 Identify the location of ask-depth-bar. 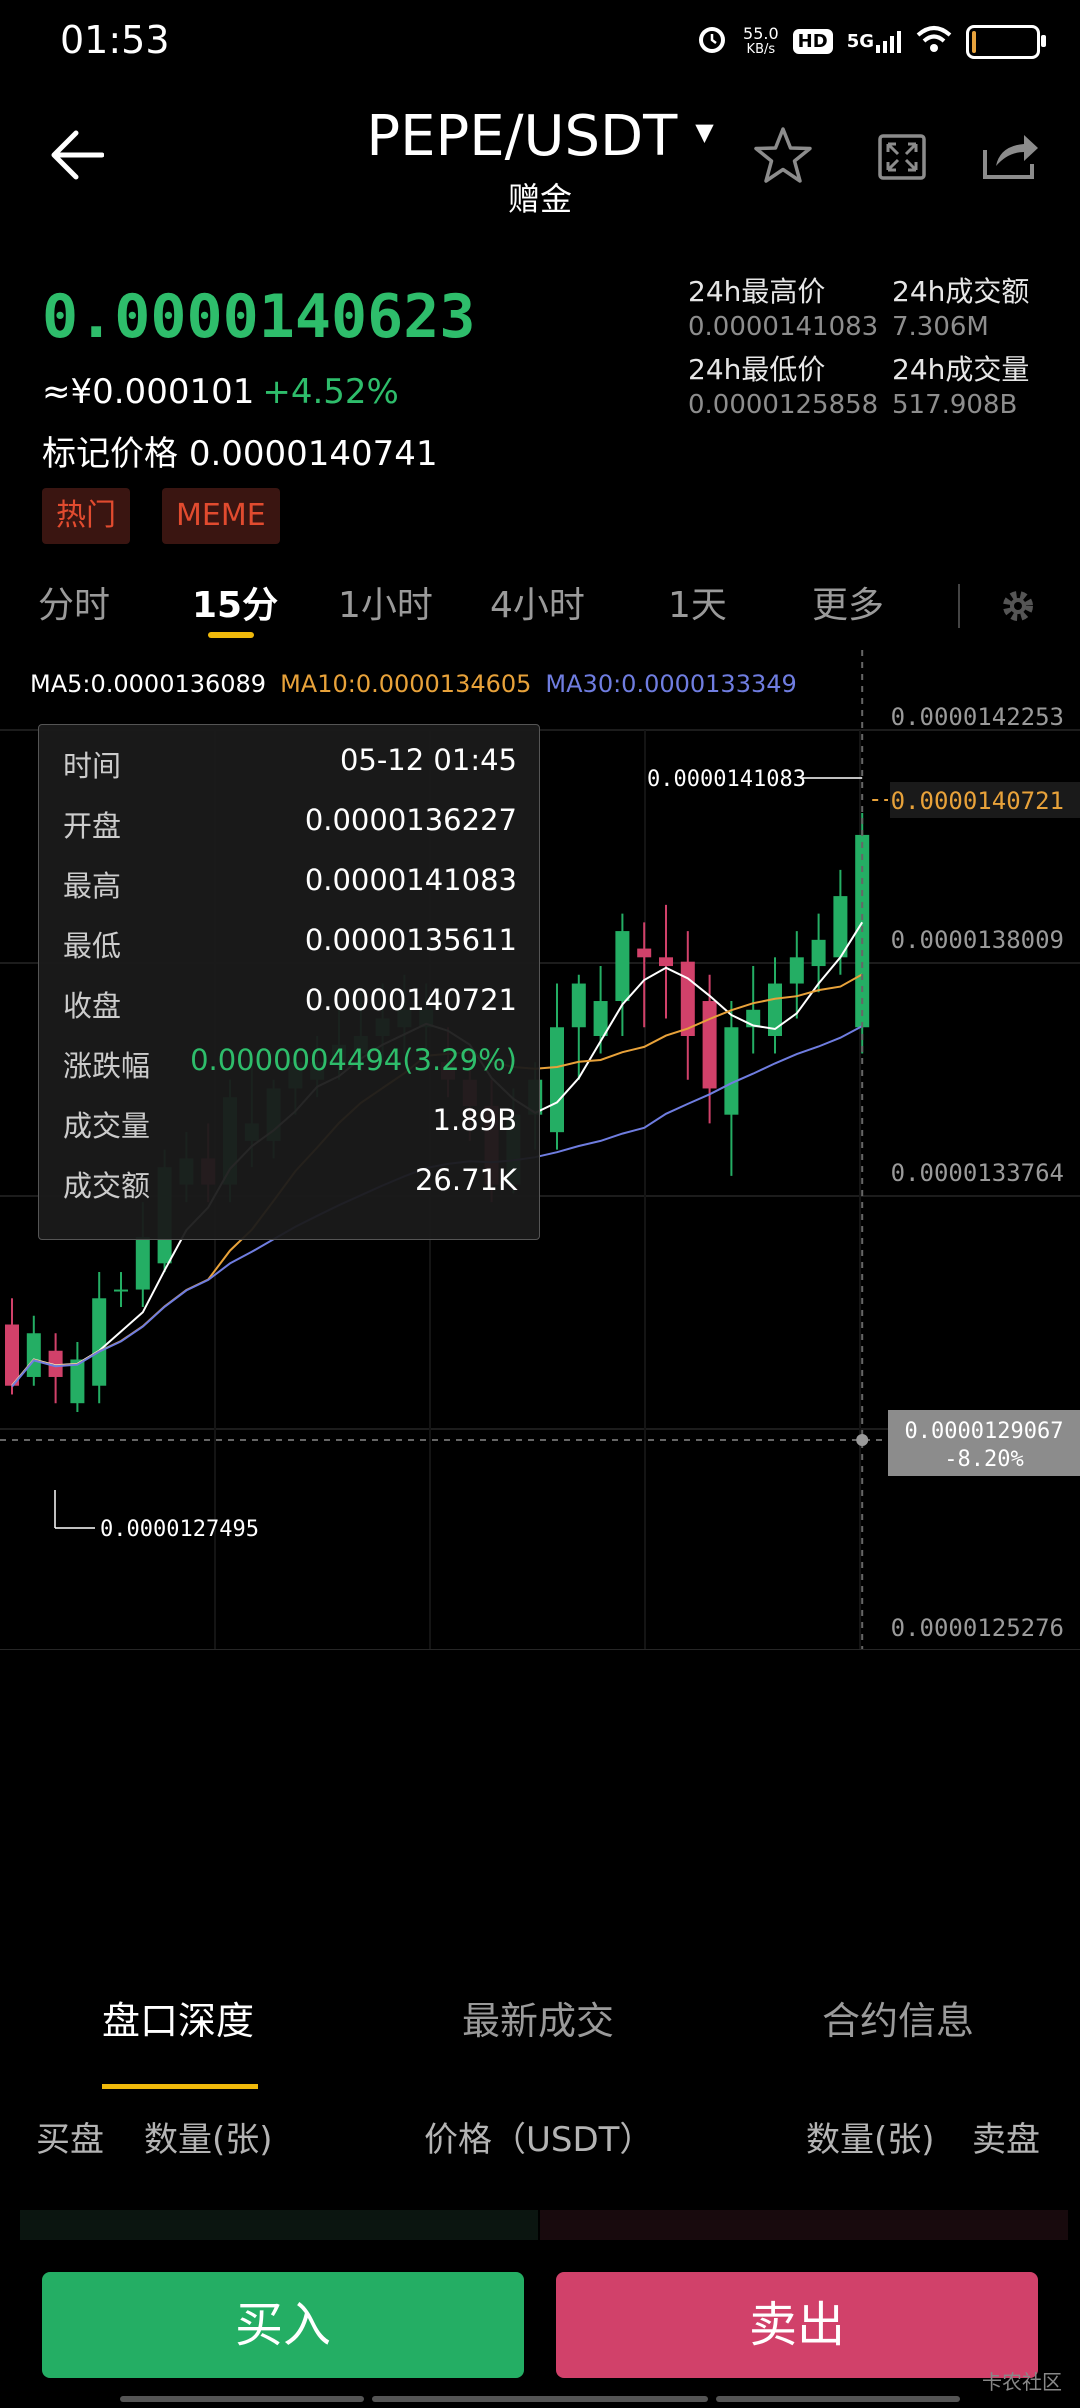
(804, 2225).